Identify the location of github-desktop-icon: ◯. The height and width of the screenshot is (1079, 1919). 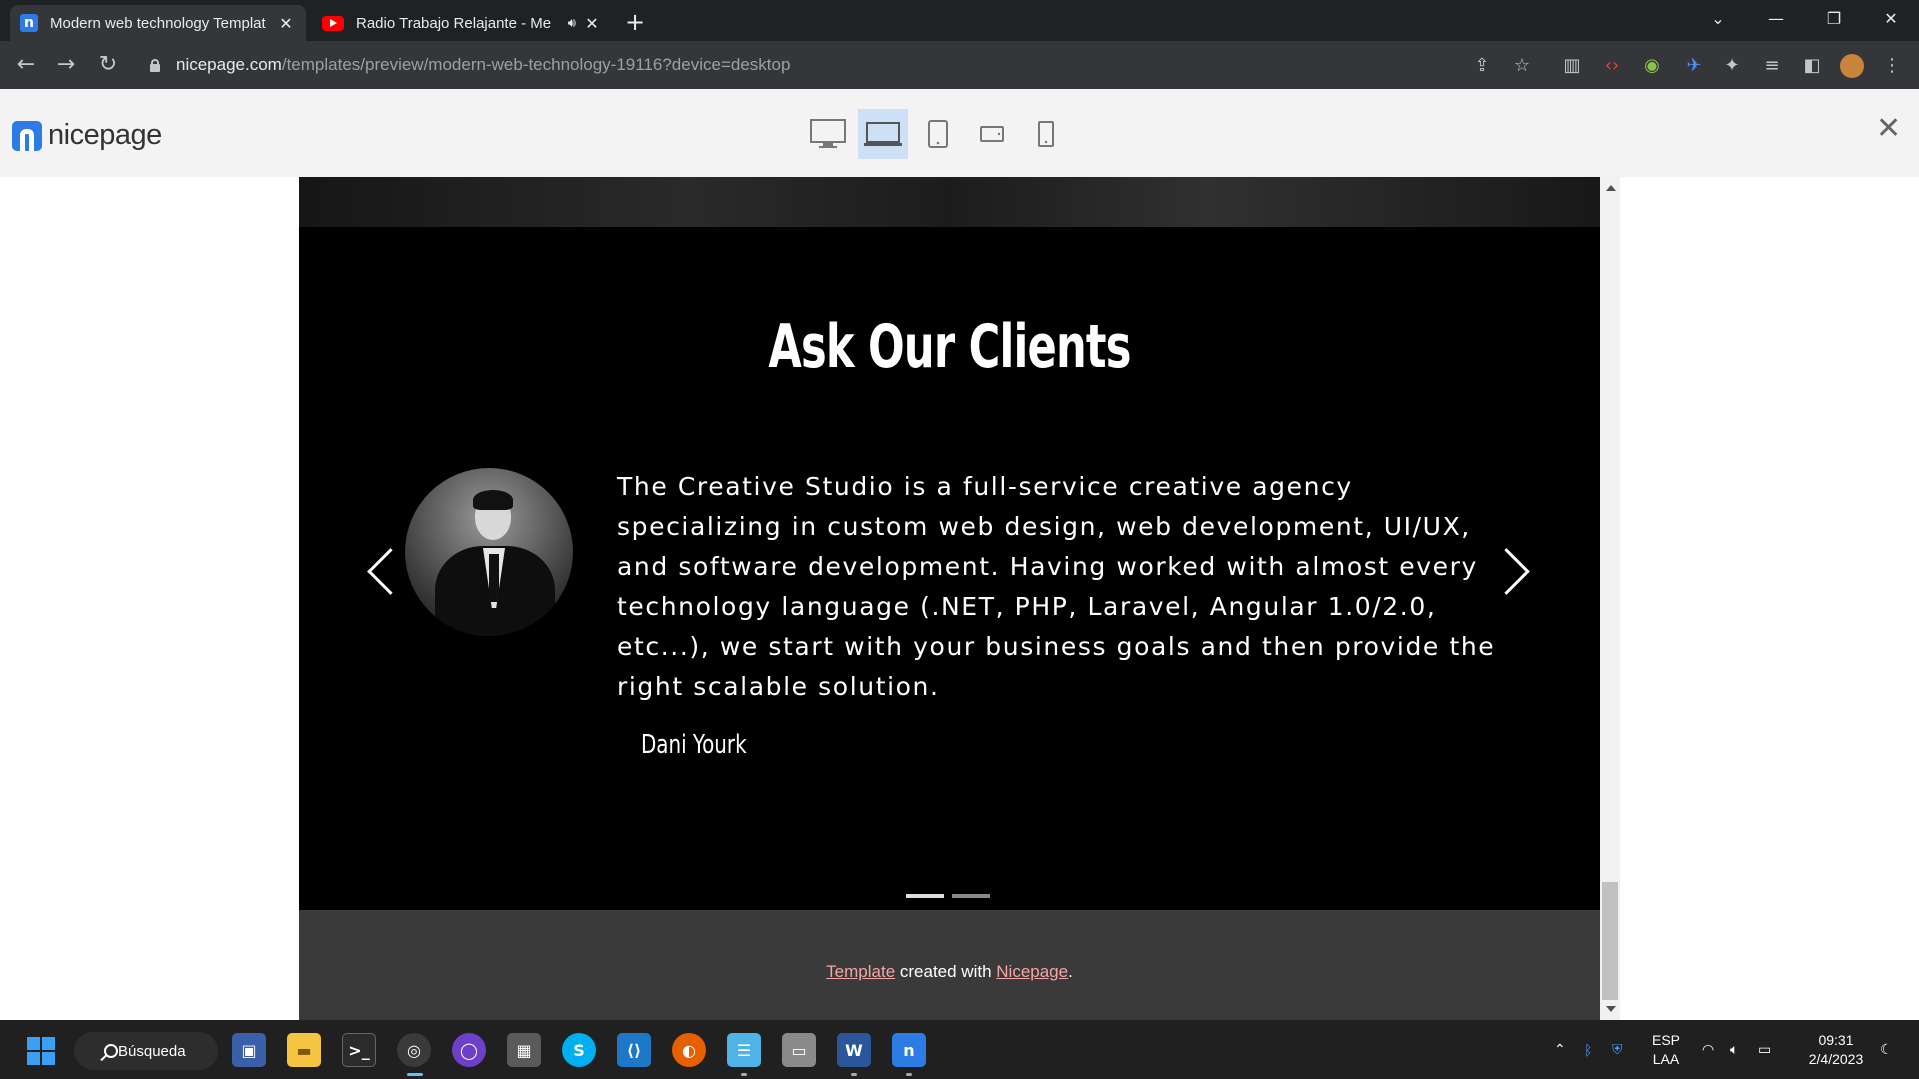
(469, 1050).